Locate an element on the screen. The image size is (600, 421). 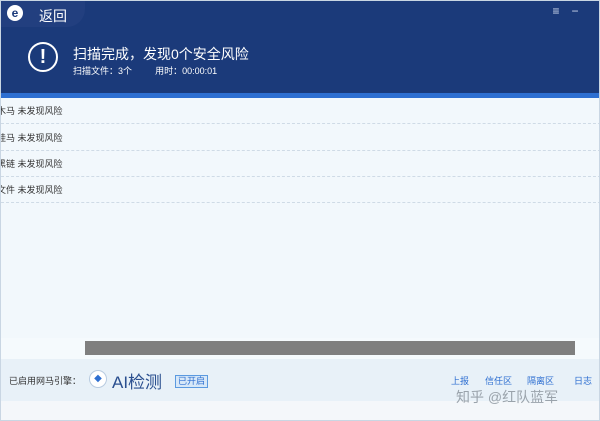
scan-summary: 扫描文件：3个 用时：00:00:01 is located at coordinates (145, 70).